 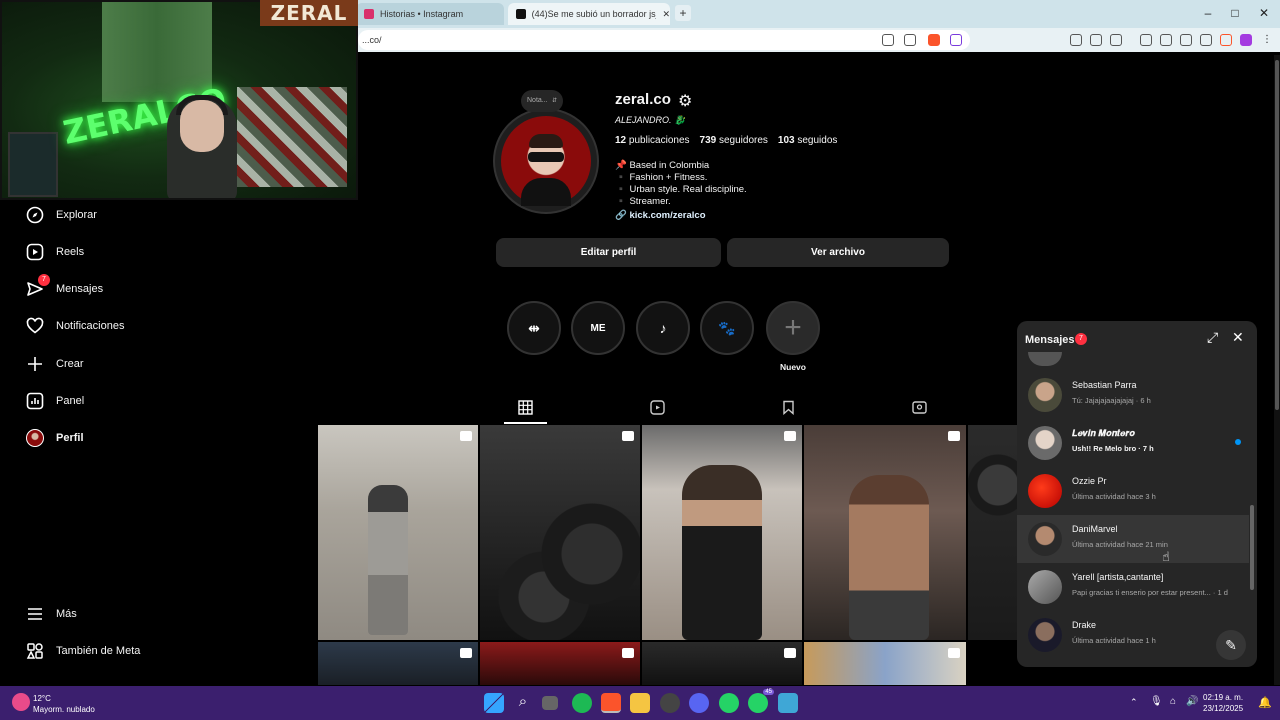 I want to click on extension-icon, so click(x=1076, y=40).